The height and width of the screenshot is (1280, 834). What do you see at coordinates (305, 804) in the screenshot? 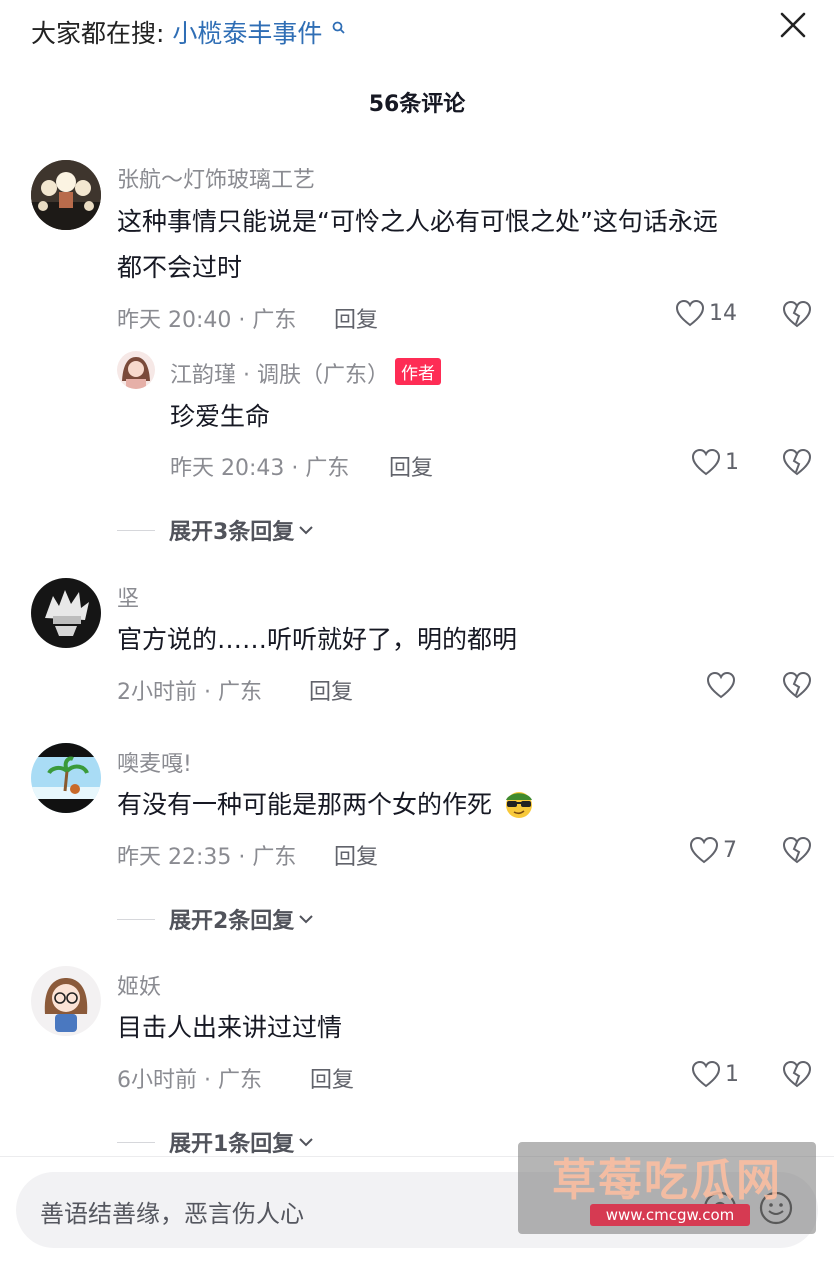
I see `comment-text: 有没有一种可能是那两个女的作死` at bounding box center [305, 804].